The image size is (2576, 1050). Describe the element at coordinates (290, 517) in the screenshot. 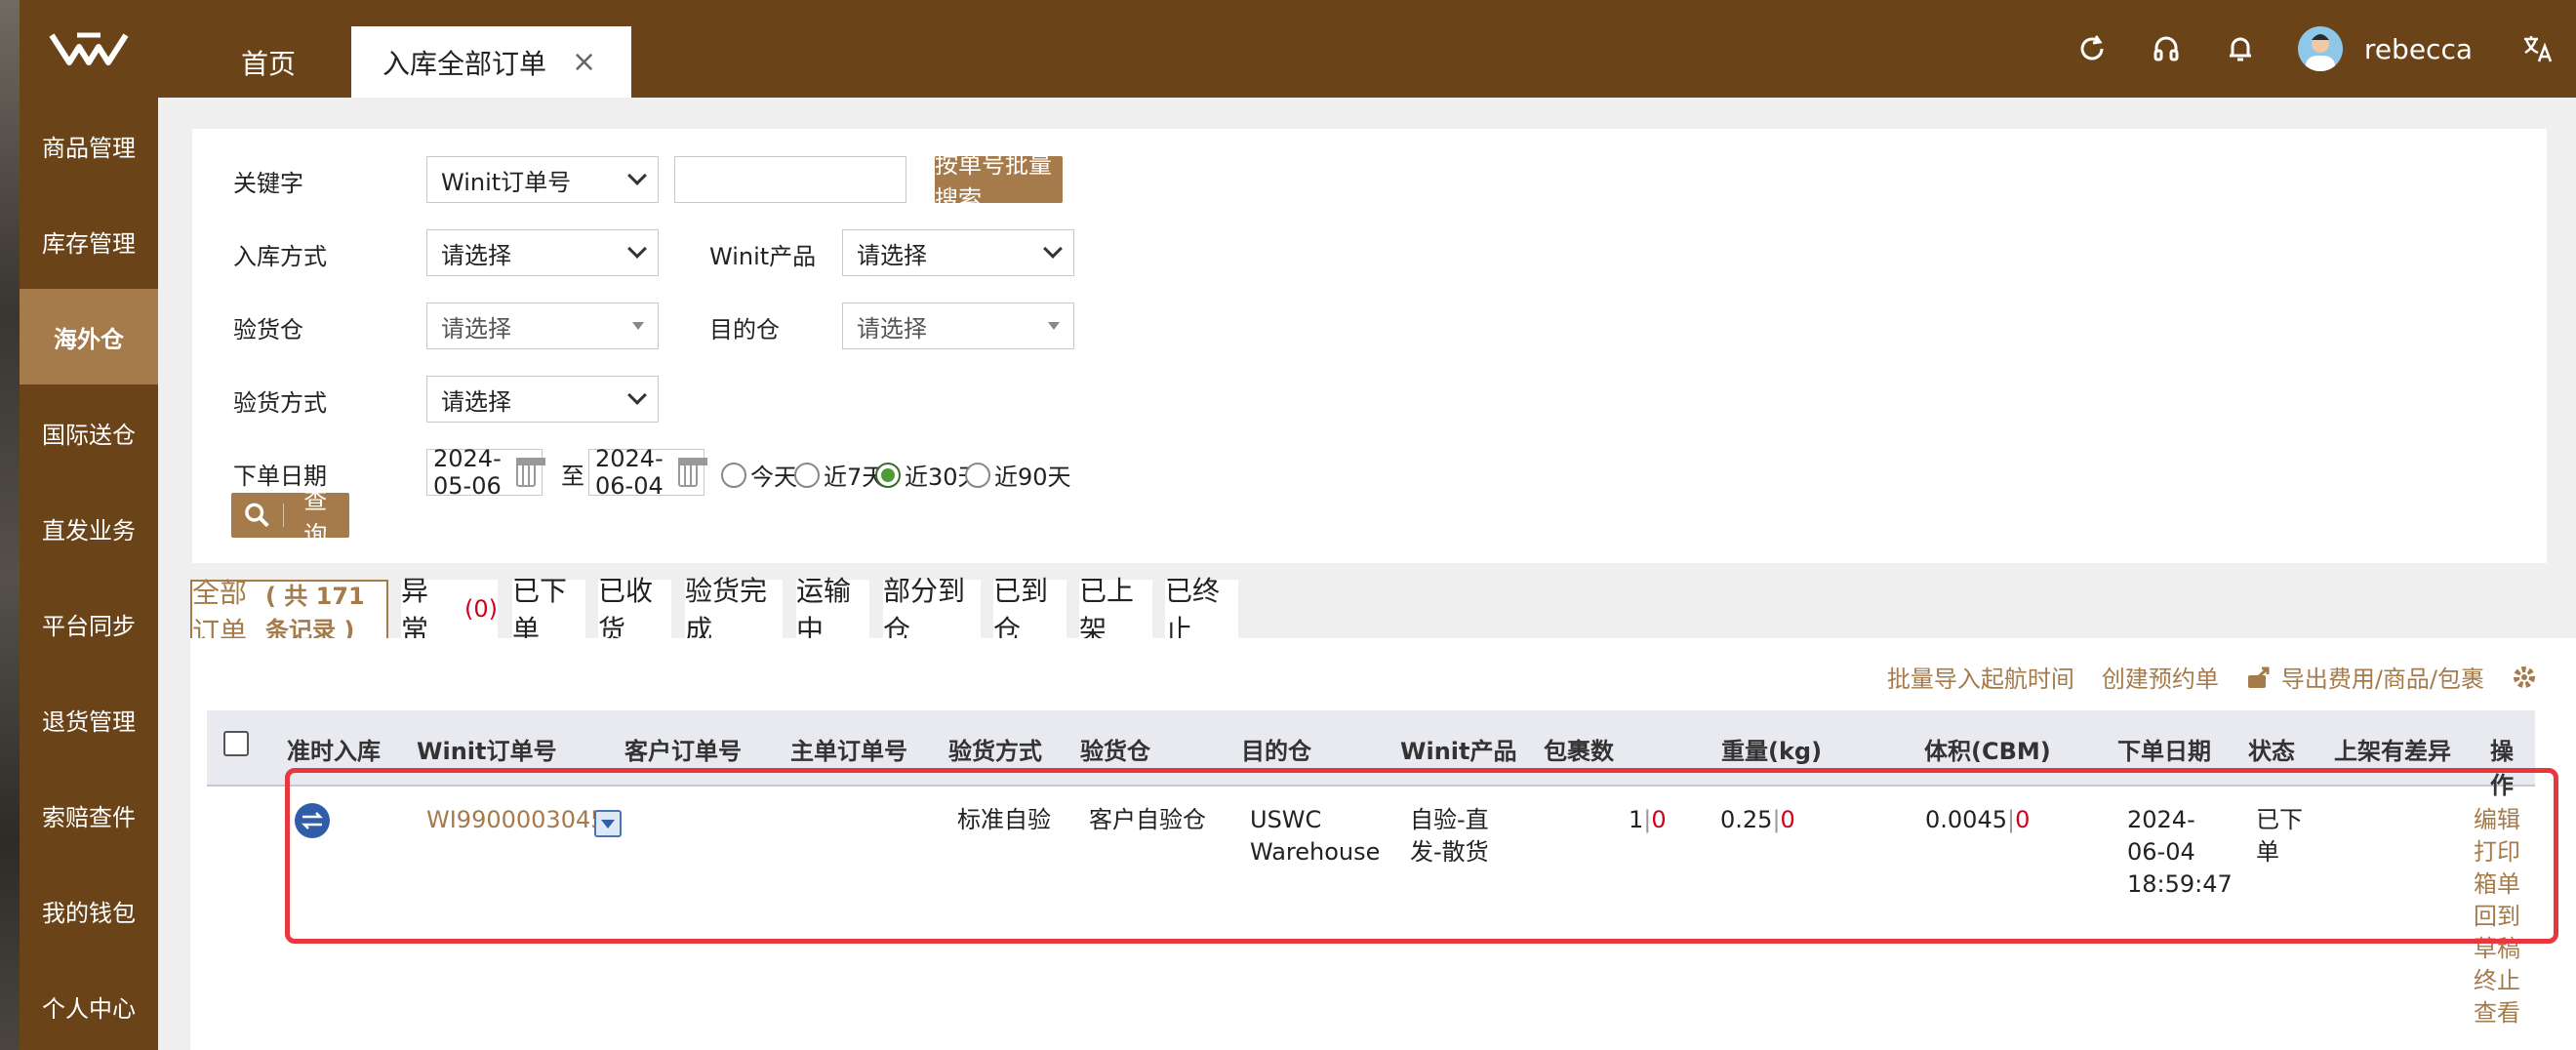

I see `query-button: 查询` at that location.